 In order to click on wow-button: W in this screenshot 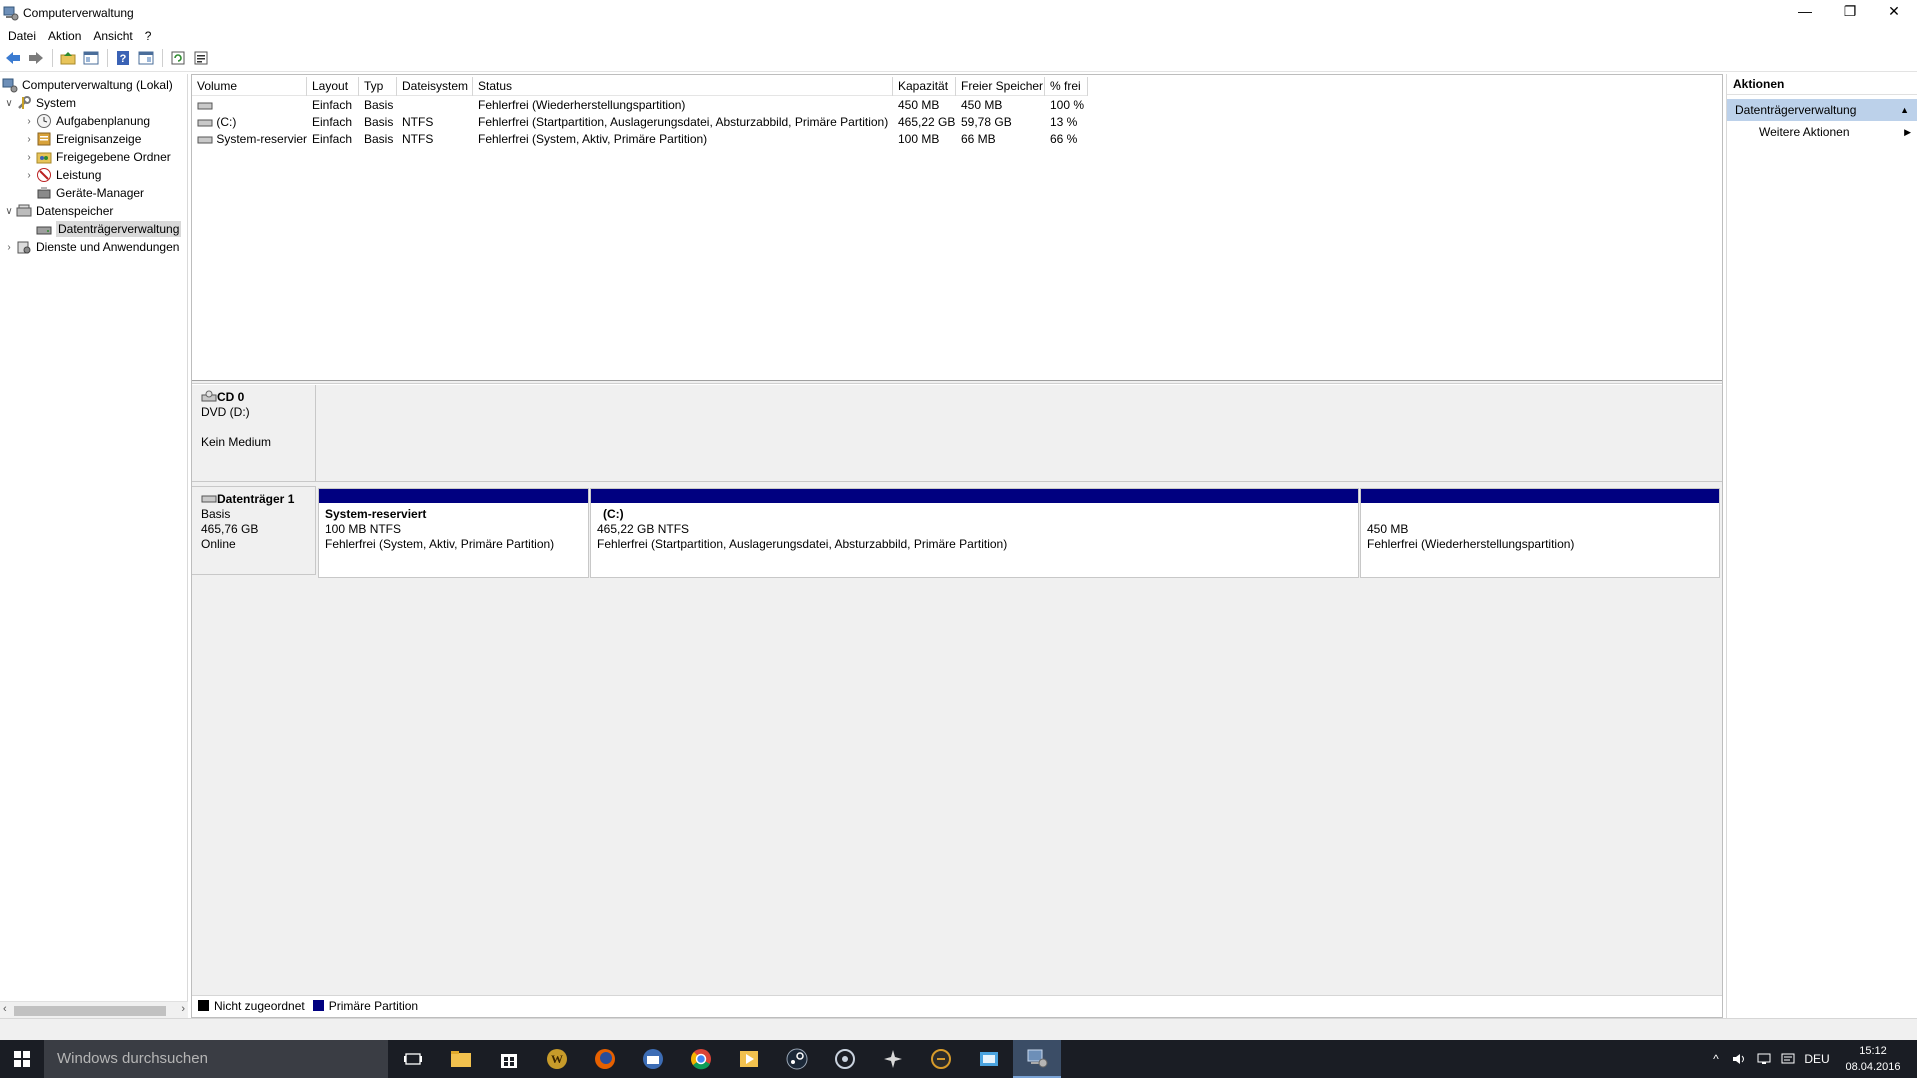, I will do `click(557, 1059)`.